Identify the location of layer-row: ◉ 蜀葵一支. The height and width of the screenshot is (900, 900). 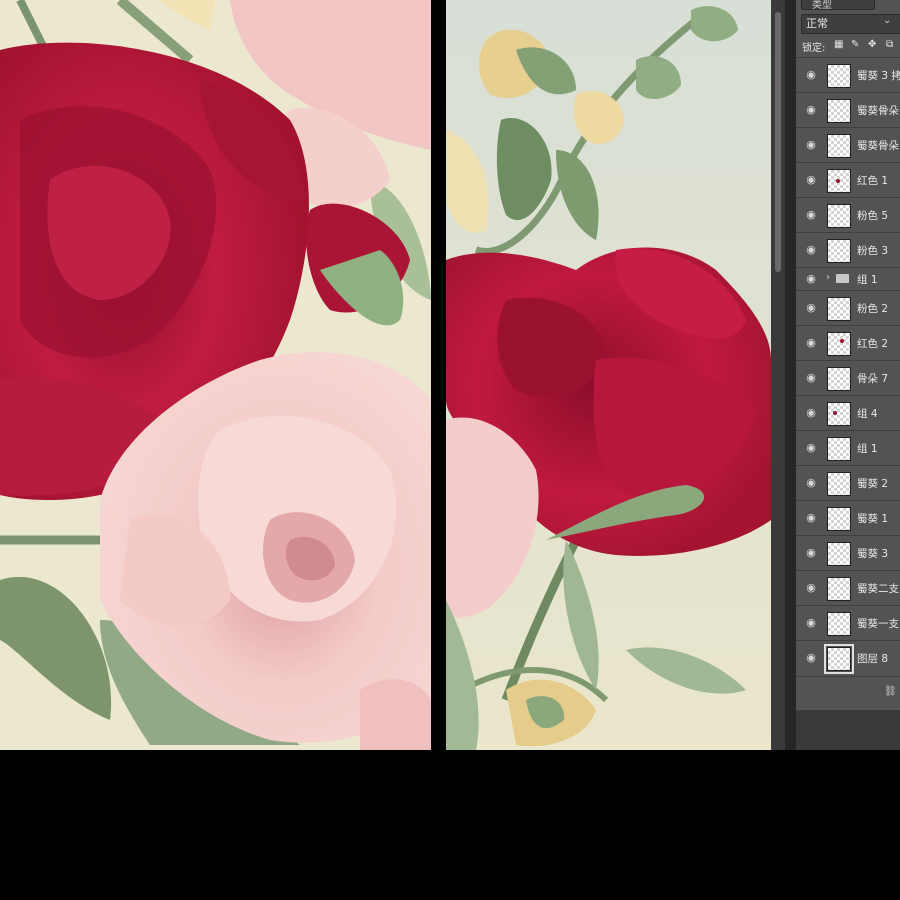
(848, 623).